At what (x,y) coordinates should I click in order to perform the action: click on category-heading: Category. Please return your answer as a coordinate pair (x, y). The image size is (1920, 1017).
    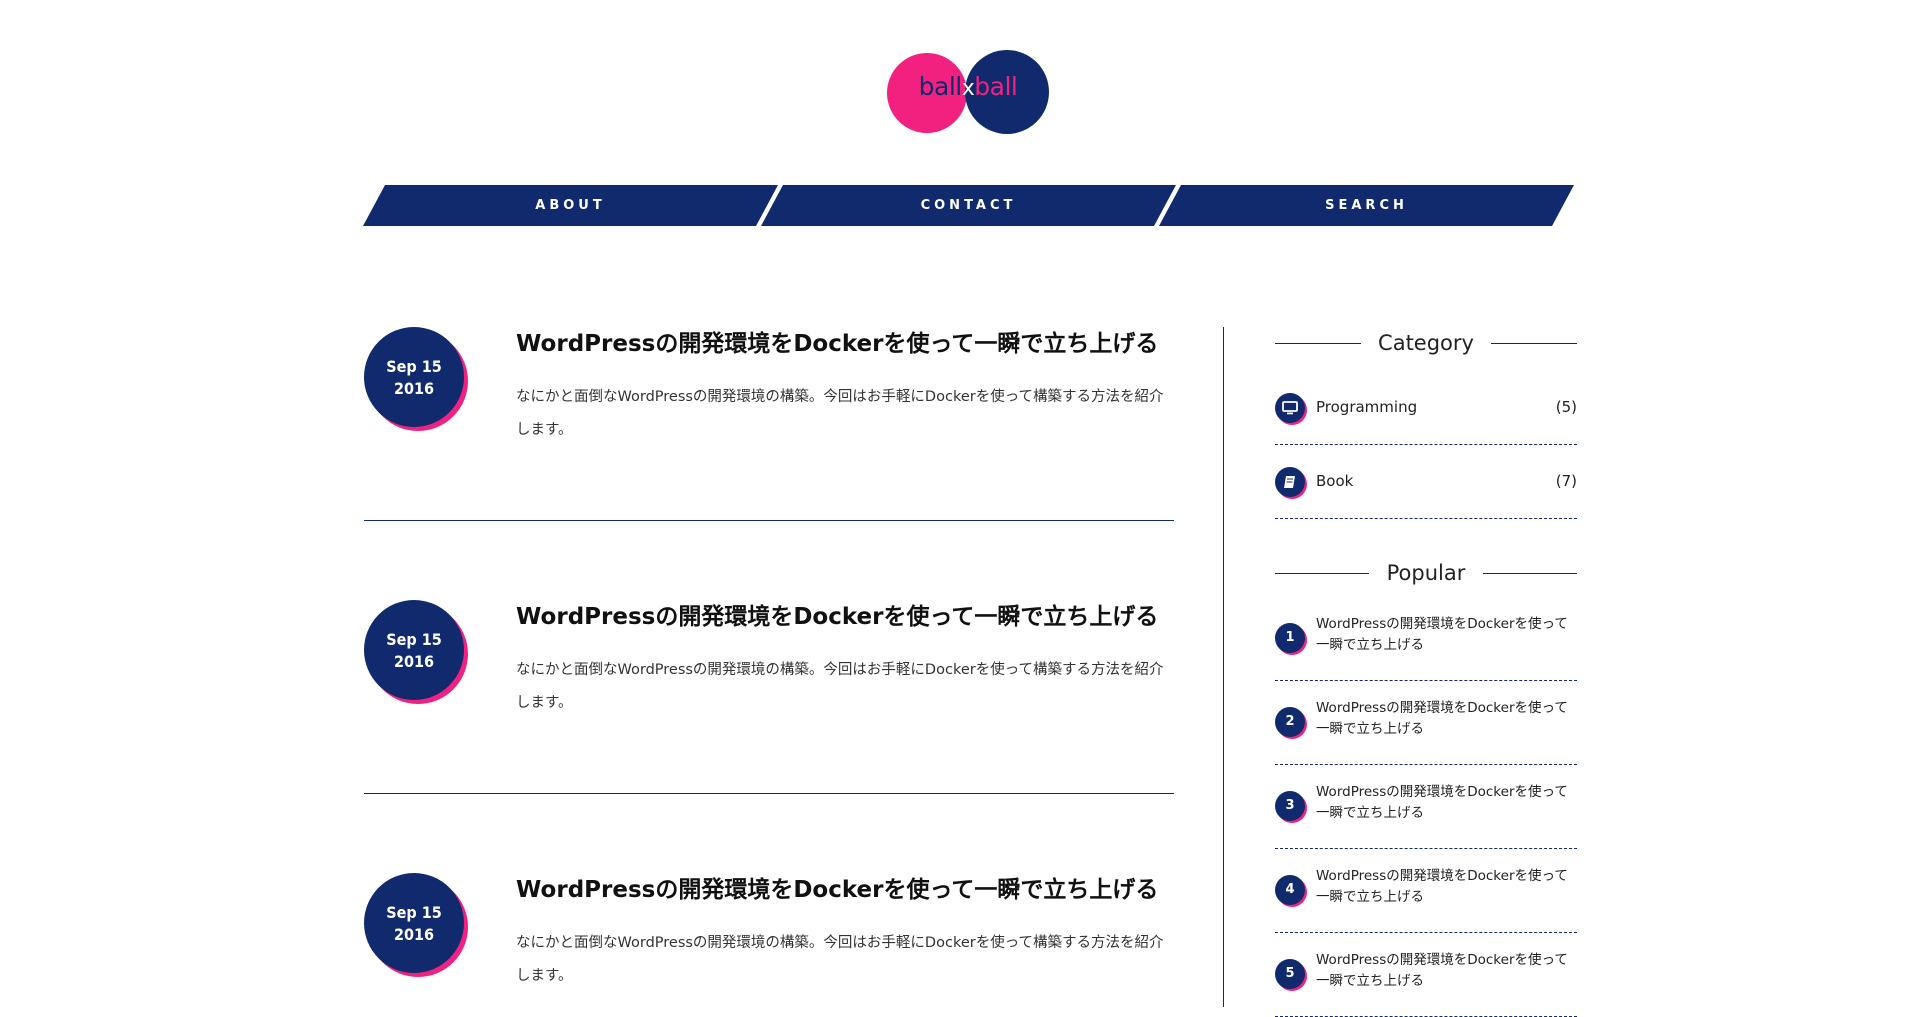
    Looking at the image, I should click on (1426, 343).